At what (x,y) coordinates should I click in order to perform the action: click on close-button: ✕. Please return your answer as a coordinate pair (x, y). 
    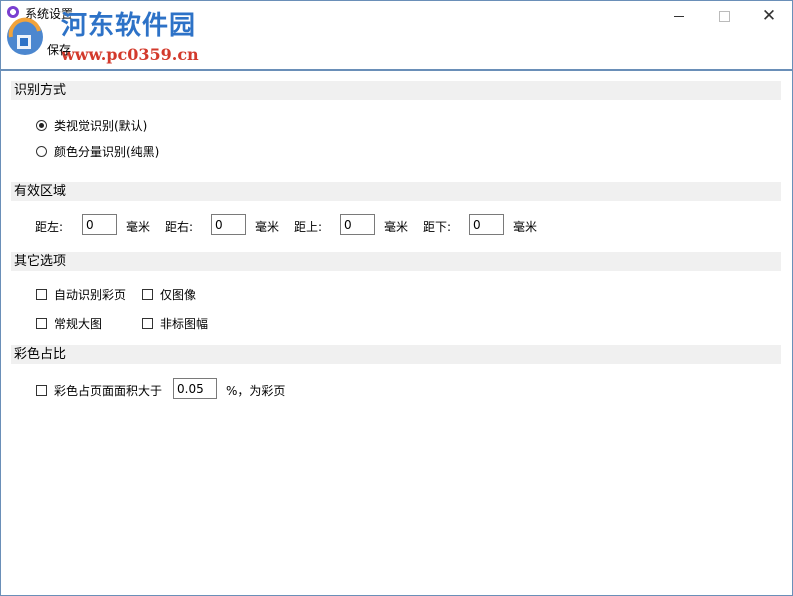
    Looking at the image, I should click on (769, 16).